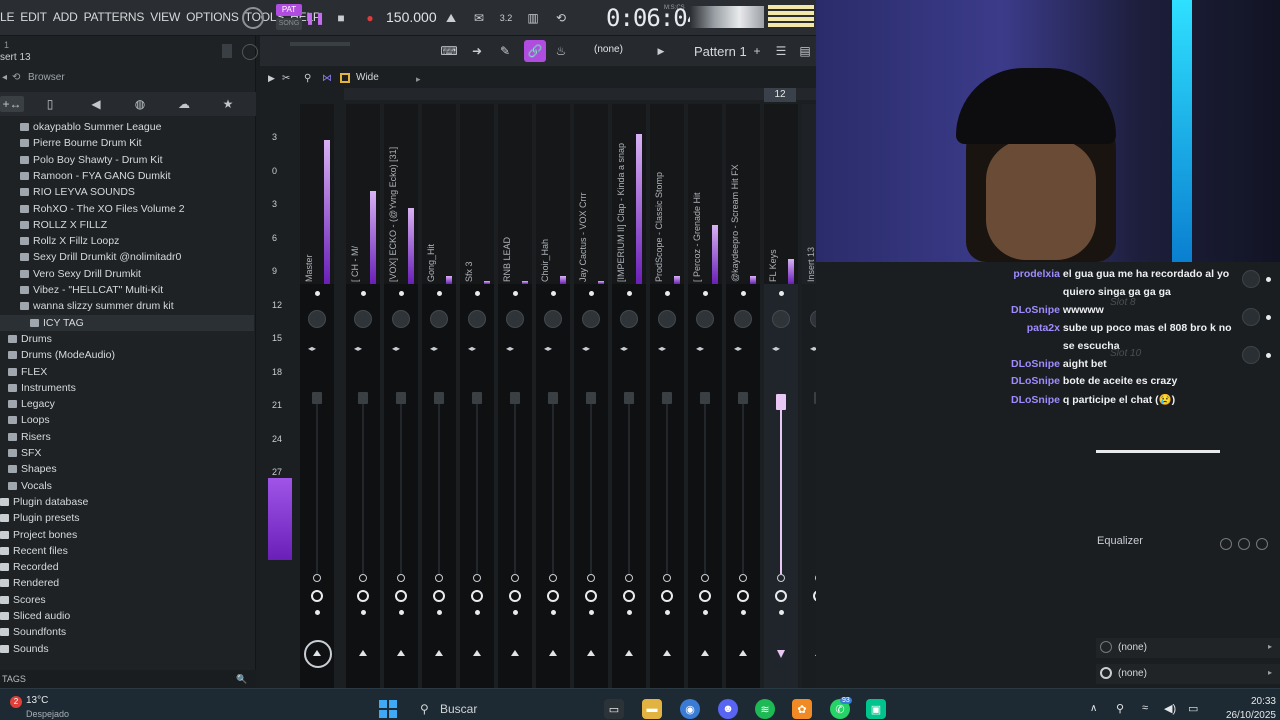 This screenshot has height=720, width=1280. What do you see at coordinates (1033, 274) in the screenshot?
I see `chat-username: prodelxia` at bounding box center [1033, 274].